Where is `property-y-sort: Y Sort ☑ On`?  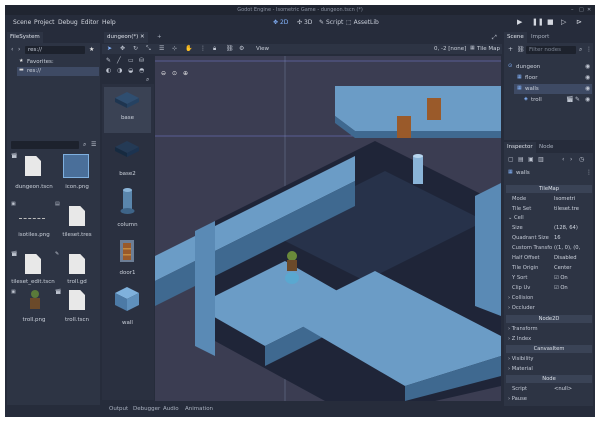 property-y-sort: Y Sort ☑ On is located at coordinates (550, 278).